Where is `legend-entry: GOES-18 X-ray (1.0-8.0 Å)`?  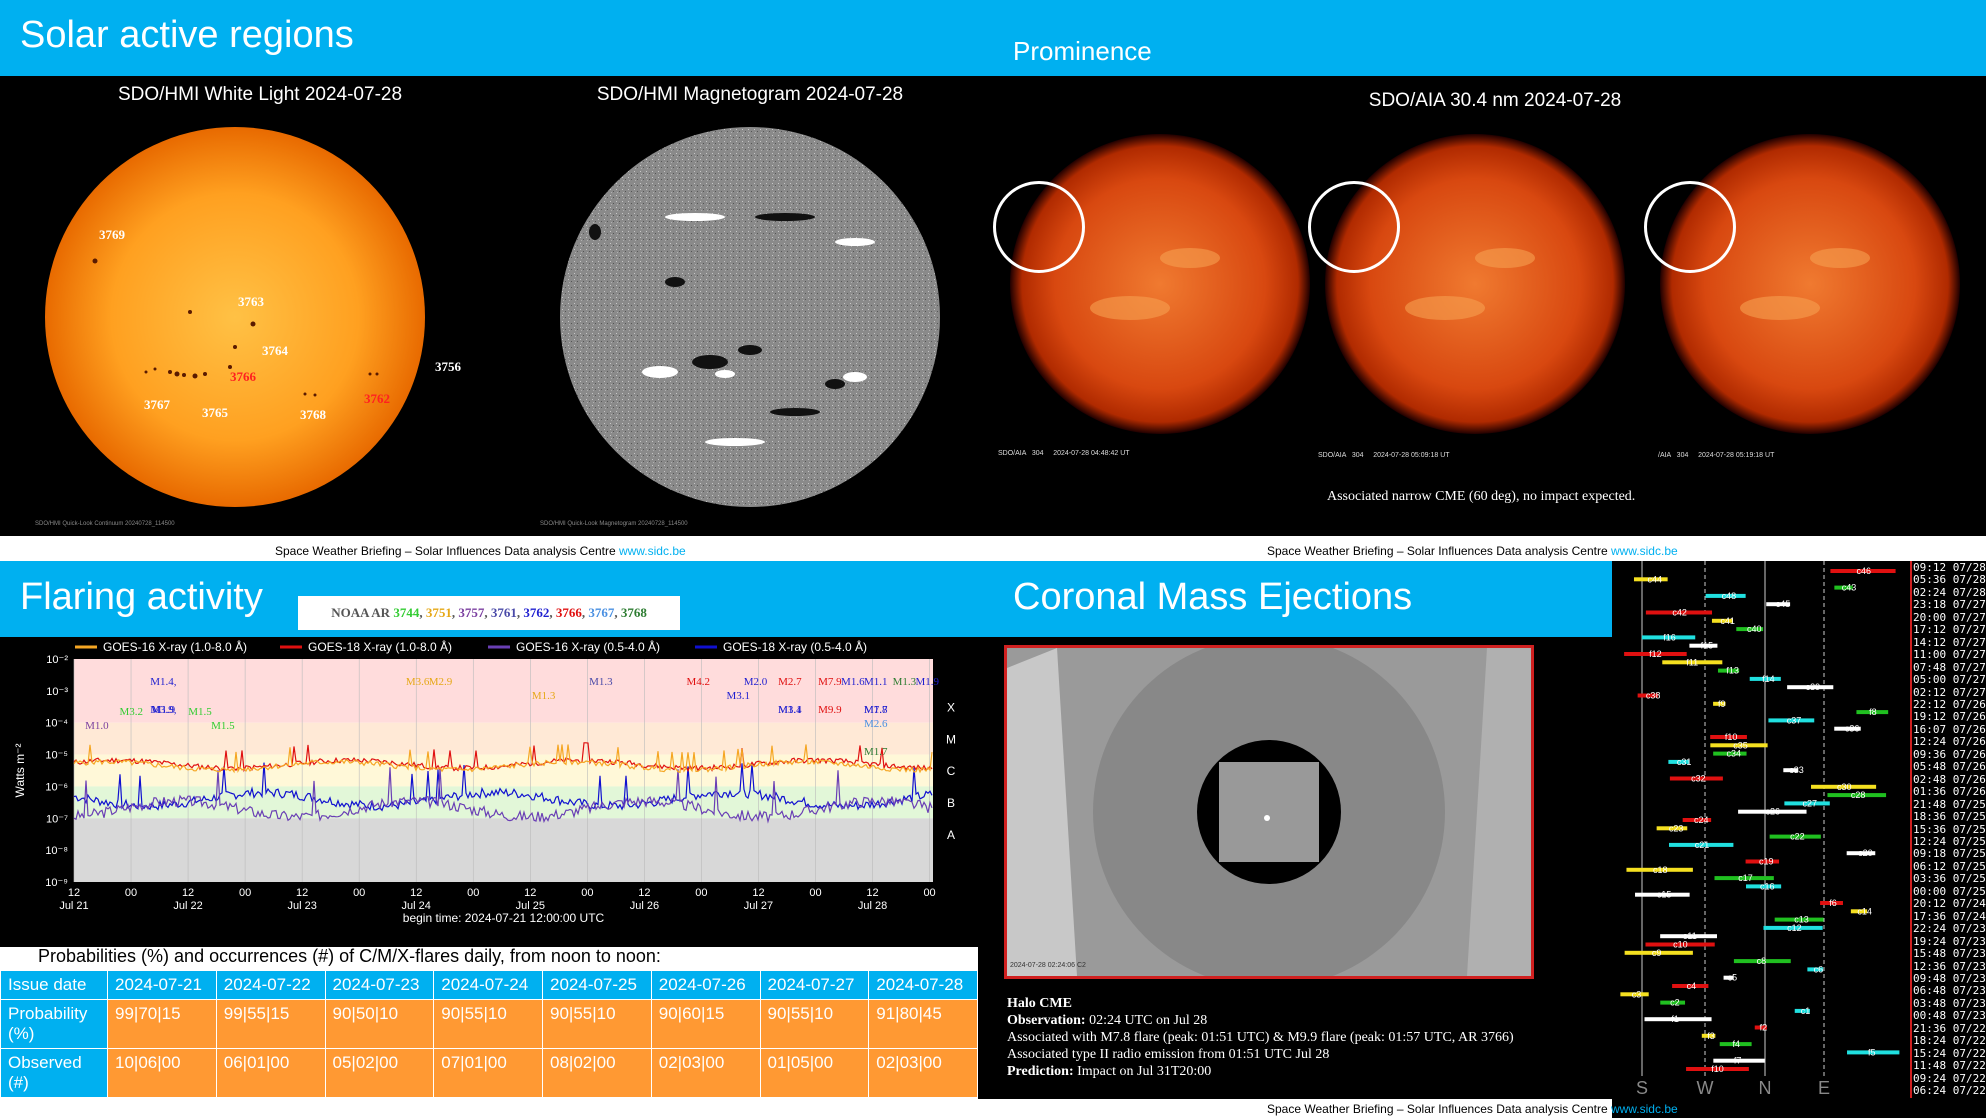
legend-entry: GOES-18 X-ray (1.0-8.0 Å) is located at coordinates (380, 646).